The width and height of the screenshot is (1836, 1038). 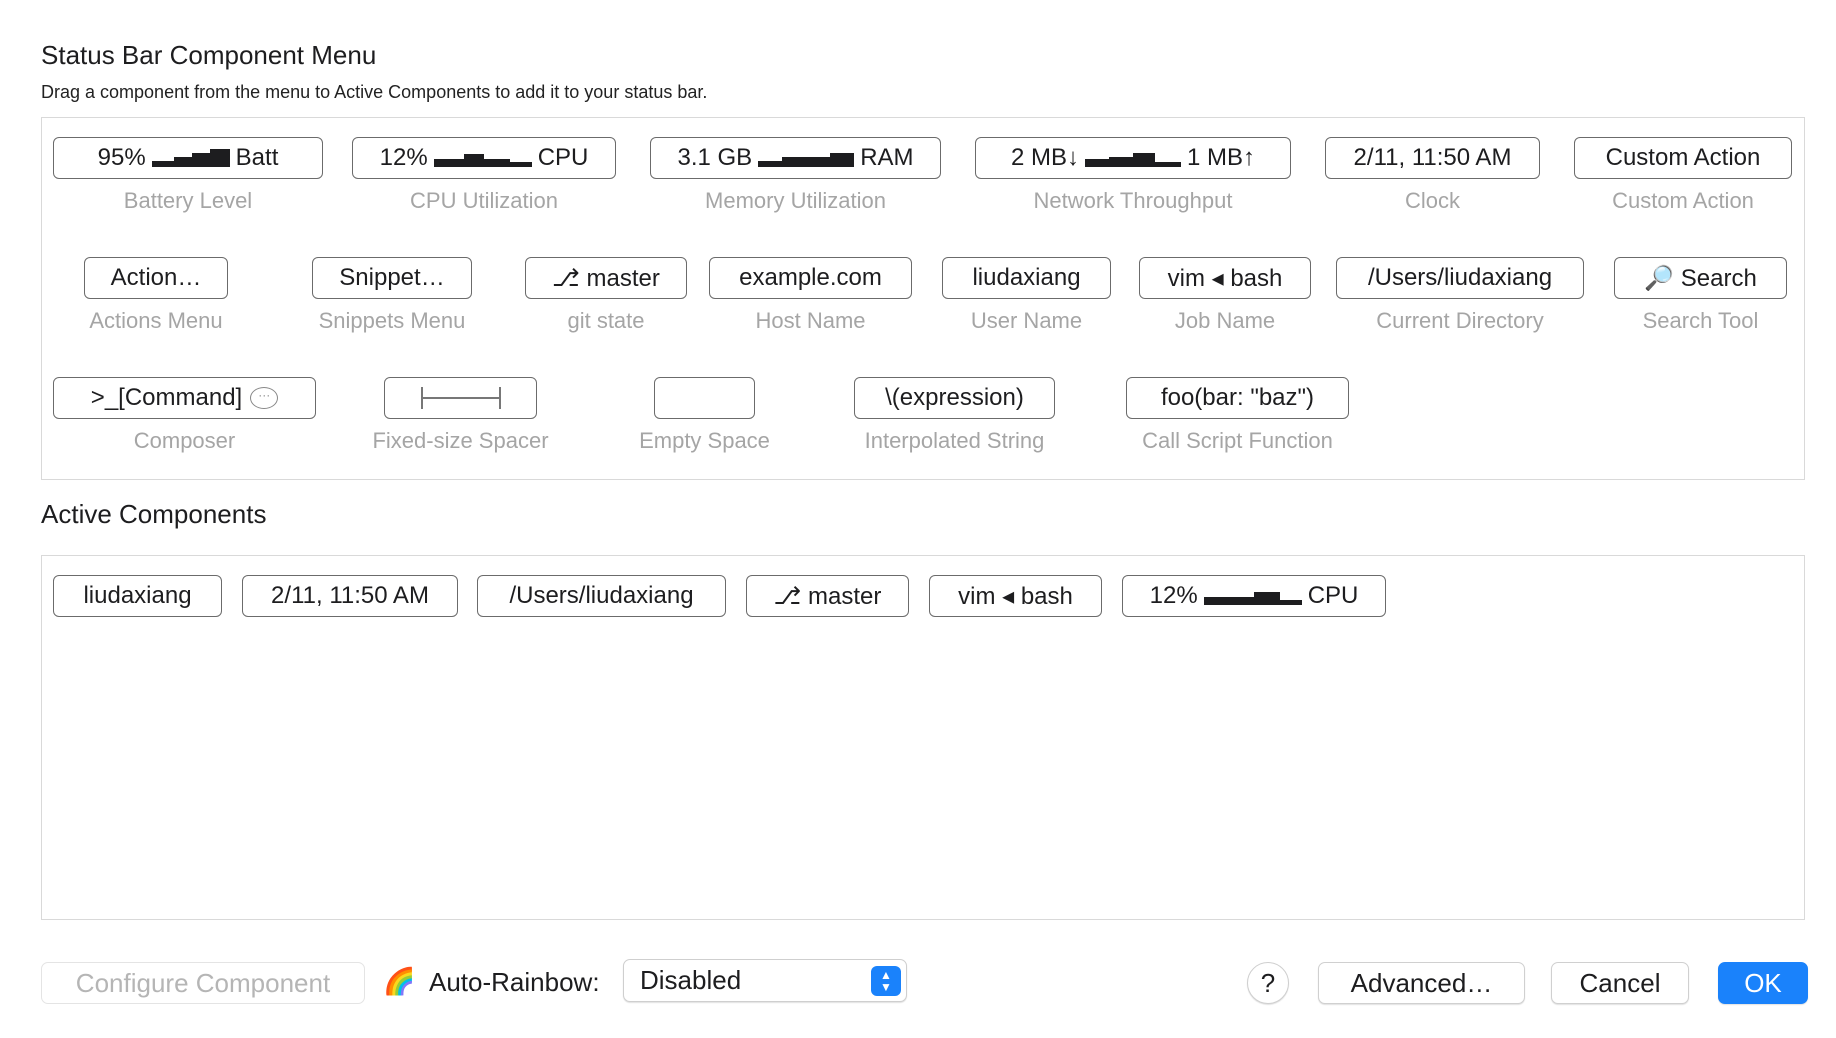 What do you see at coordinates (1237, 440) in the screenshot?
I see `call-script-function-caption: Call Script Function` at bounding box center [1237, 440].